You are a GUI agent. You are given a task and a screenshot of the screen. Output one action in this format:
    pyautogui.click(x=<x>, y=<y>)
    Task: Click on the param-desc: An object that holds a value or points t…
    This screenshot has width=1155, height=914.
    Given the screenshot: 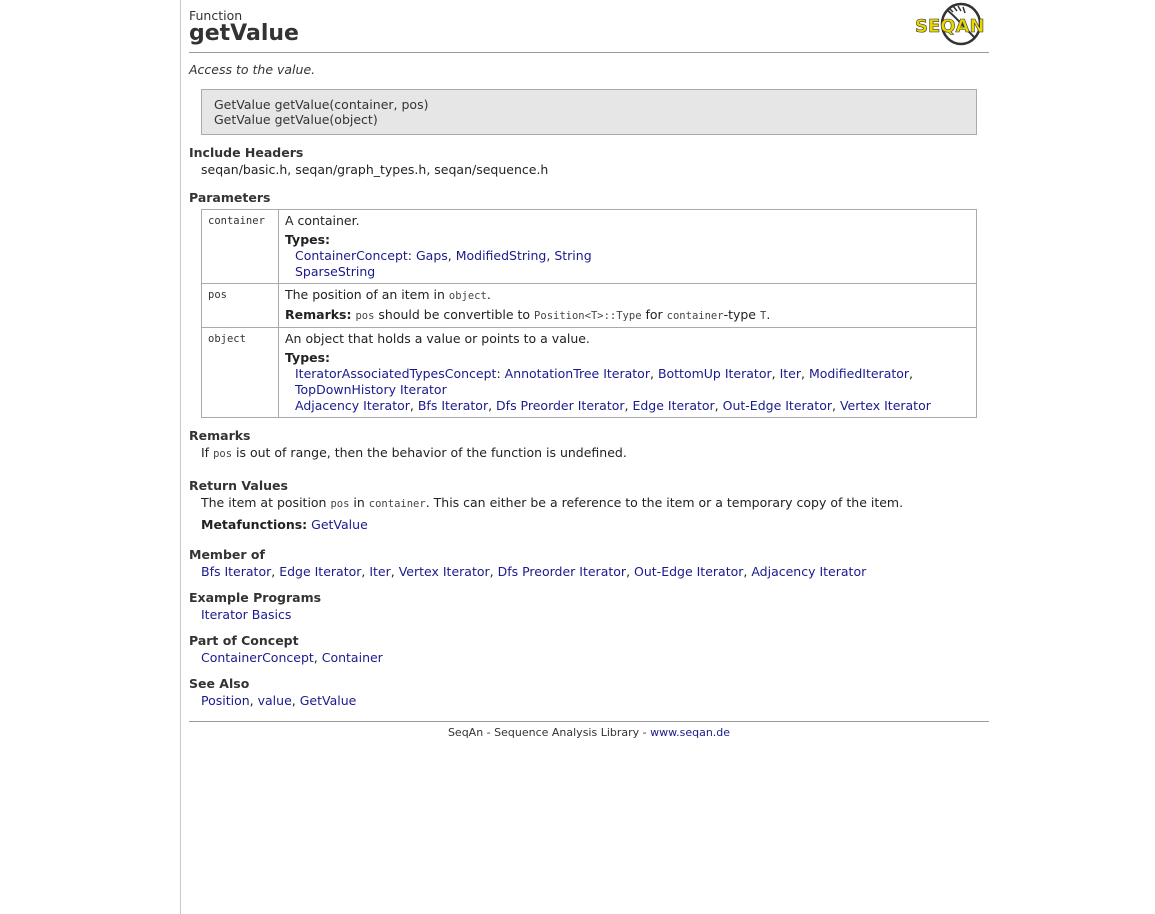 What is the action you would take?
    pyautogui.click(x=437, y=338)
    